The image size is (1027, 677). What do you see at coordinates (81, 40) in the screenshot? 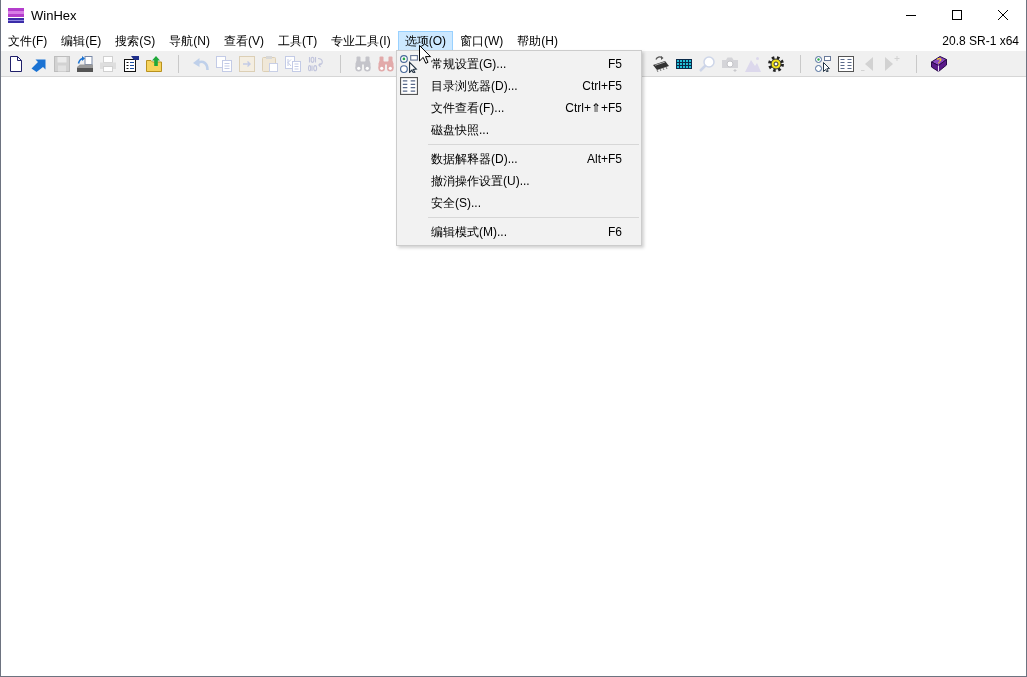
I see `menu-bar-item: 编辑(E)` at bounding box center [81, 40].